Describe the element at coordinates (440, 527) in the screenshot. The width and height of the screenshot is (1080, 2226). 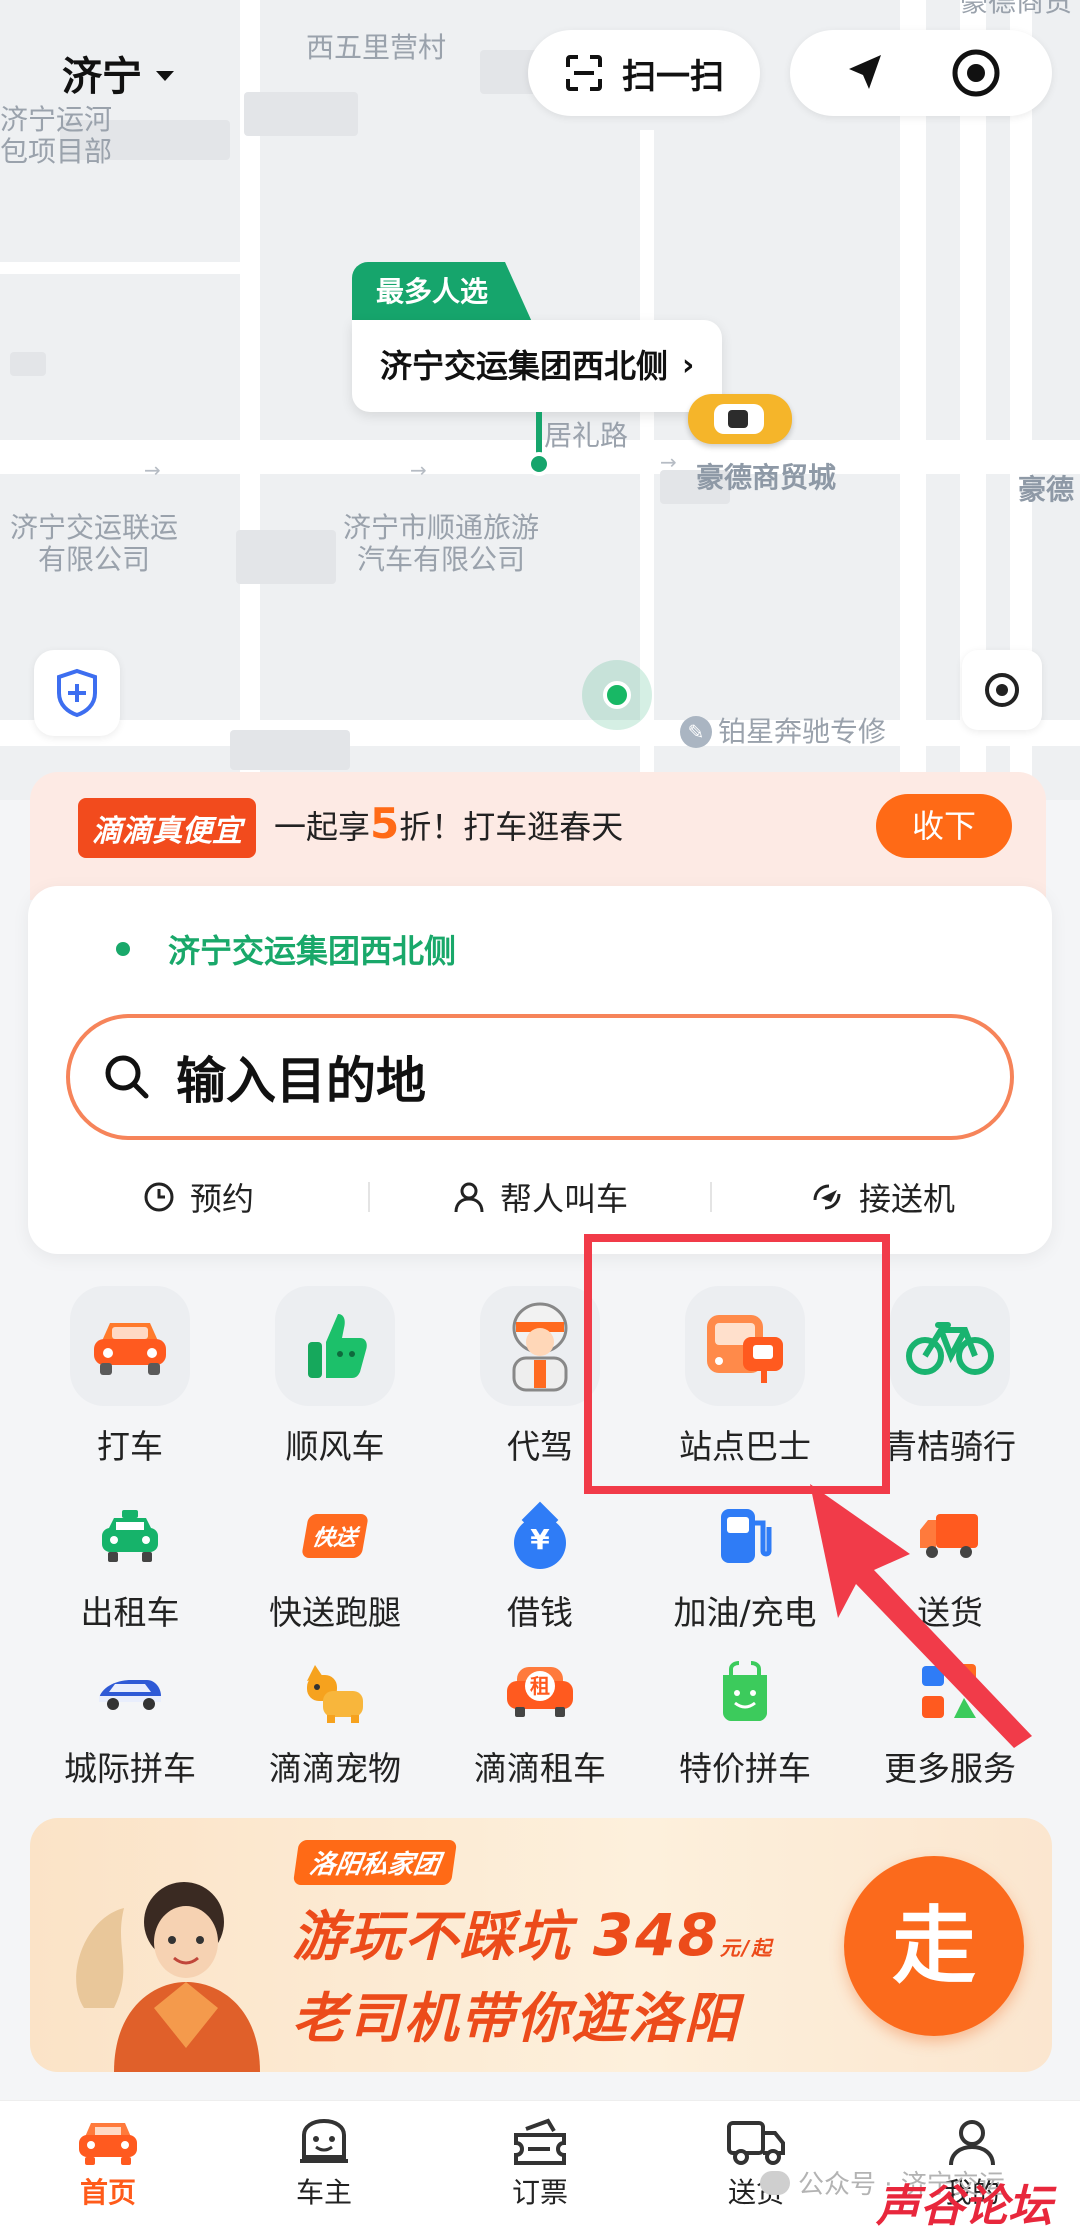
I see `map-label-line: 济宁市顺通旅游` at that location.